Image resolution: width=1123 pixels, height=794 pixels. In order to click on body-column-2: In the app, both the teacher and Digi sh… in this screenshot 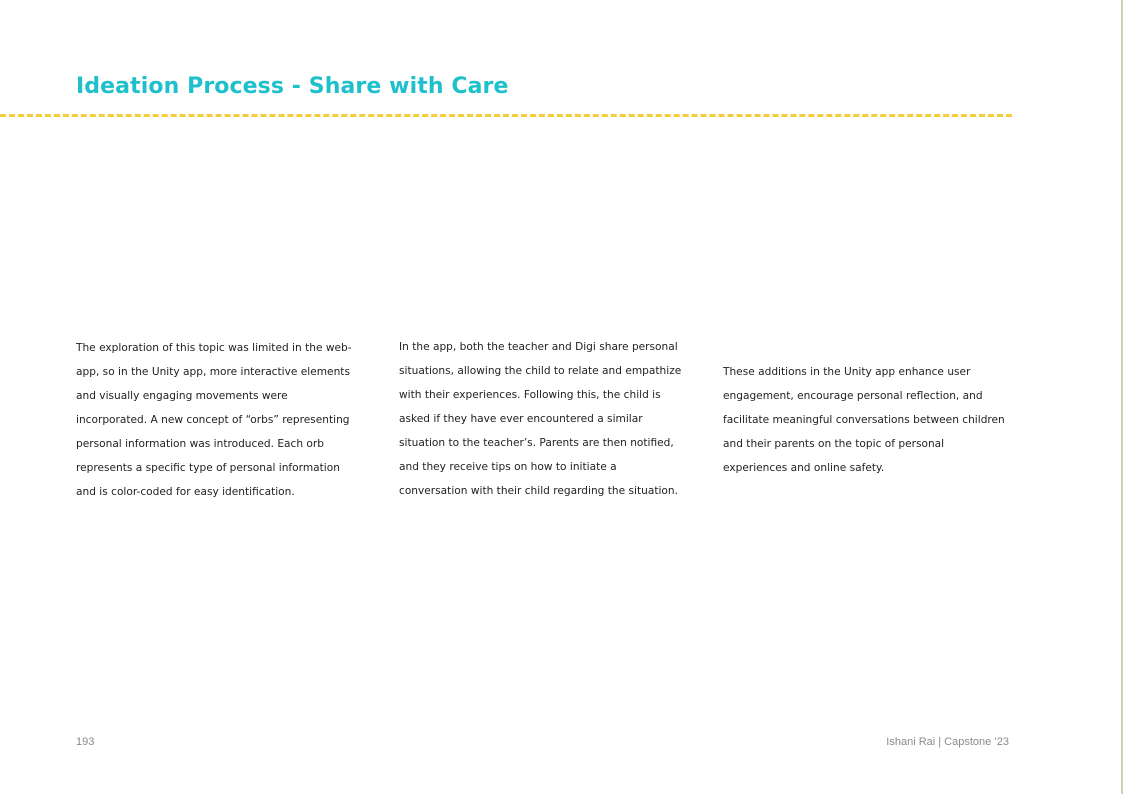, I will do `click(540, 419)`.